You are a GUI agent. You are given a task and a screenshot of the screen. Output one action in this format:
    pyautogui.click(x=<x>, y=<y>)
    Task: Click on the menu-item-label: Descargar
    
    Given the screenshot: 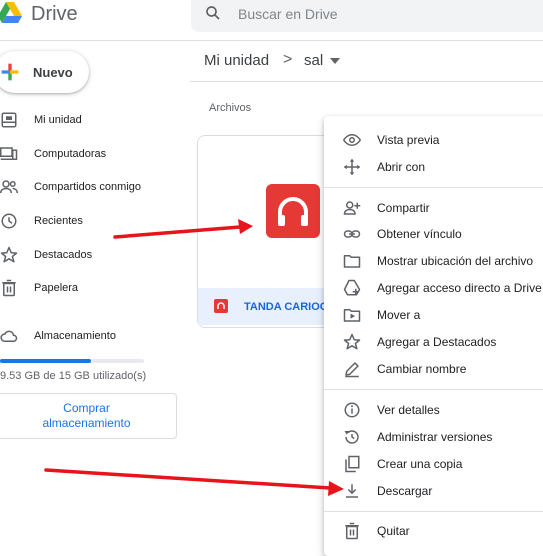 What is the action you would take?
    pyautogui.click(x=405, y=491)
    